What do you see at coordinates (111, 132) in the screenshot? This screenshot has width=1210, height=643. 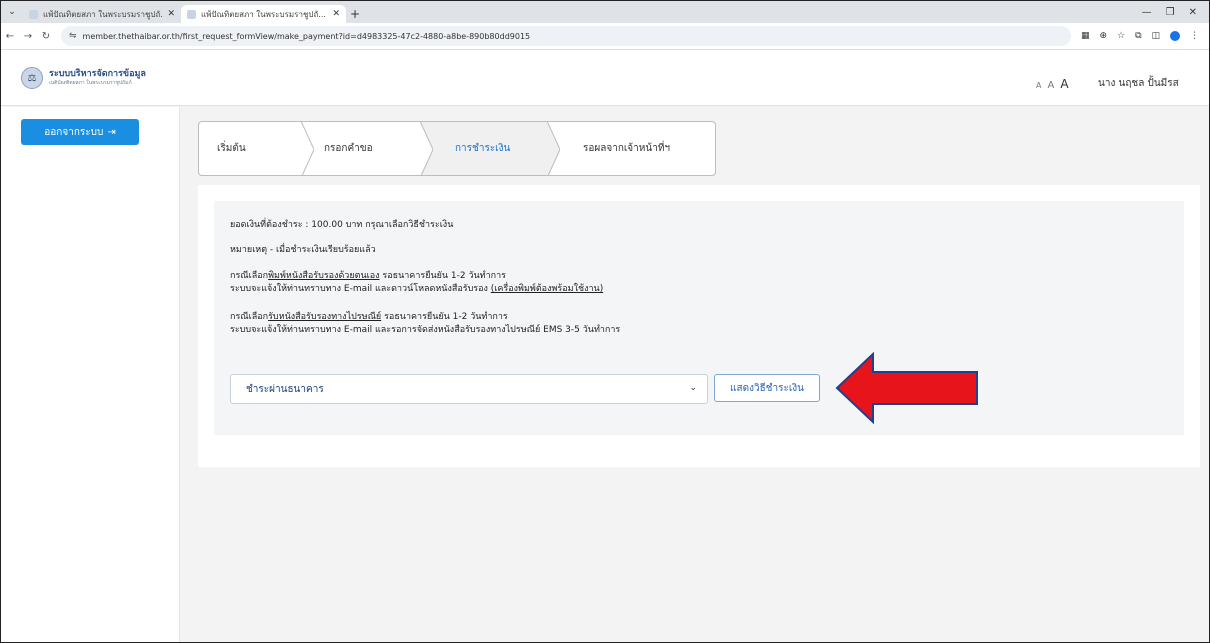 I see `sign-out-icon: ⇥` at bounding box center [111, 132].